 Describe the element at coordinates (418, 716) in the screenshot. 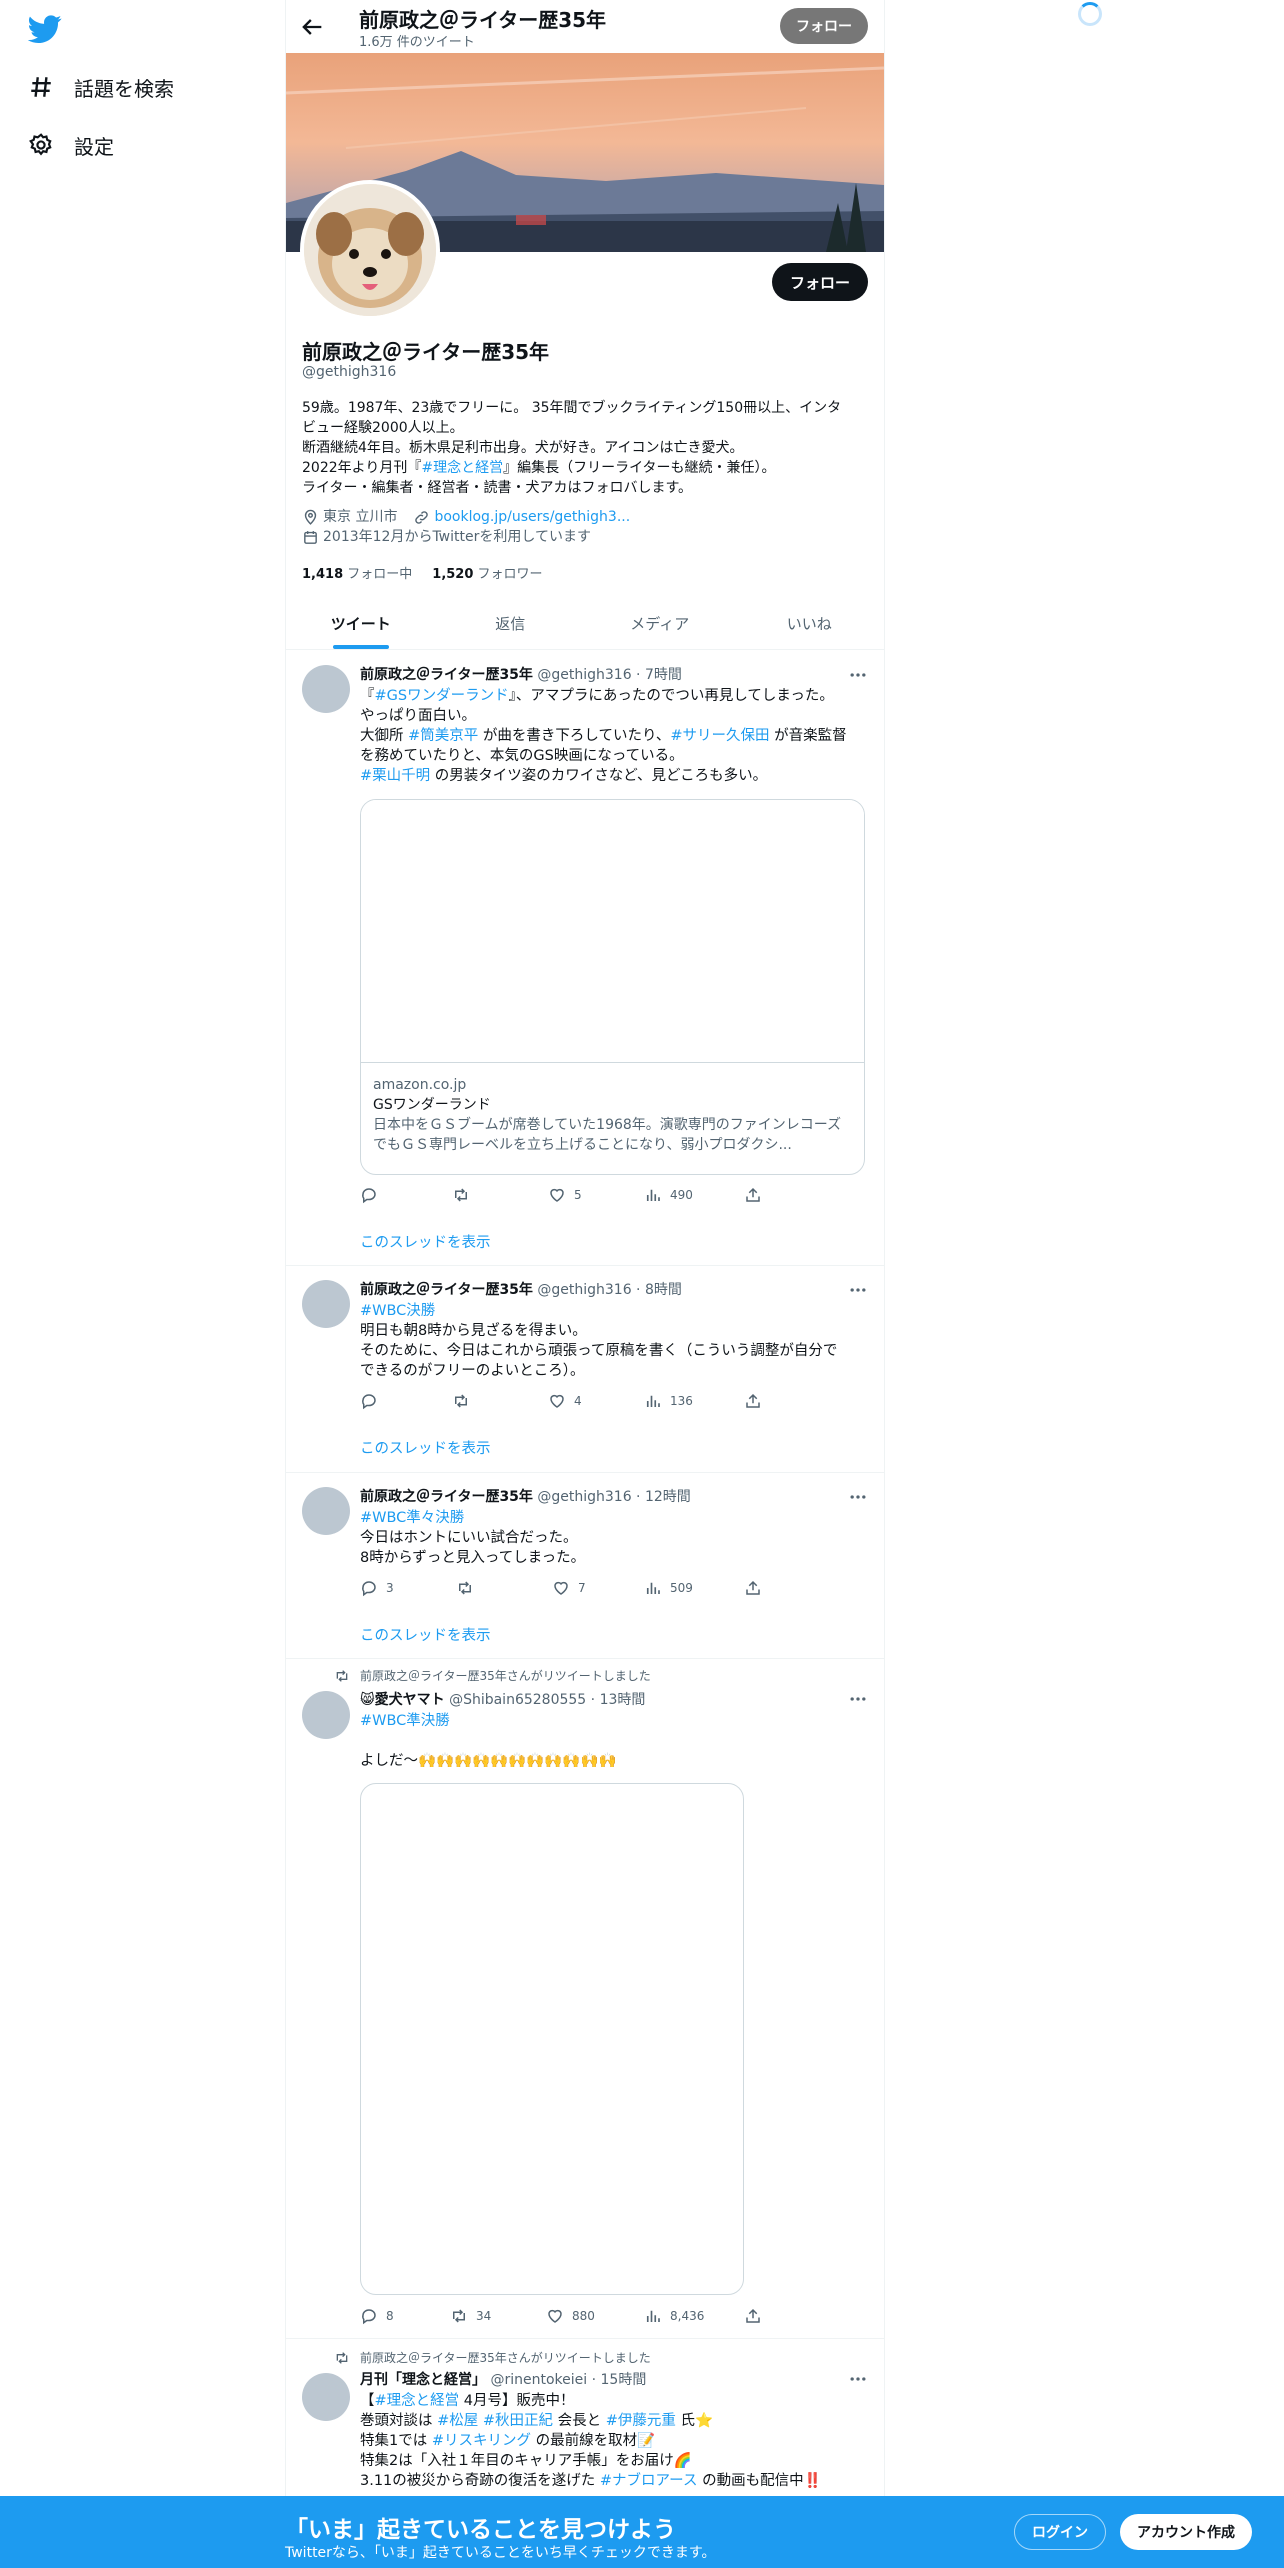

I see `tweet-line: やっぱり面白い。` at that location.